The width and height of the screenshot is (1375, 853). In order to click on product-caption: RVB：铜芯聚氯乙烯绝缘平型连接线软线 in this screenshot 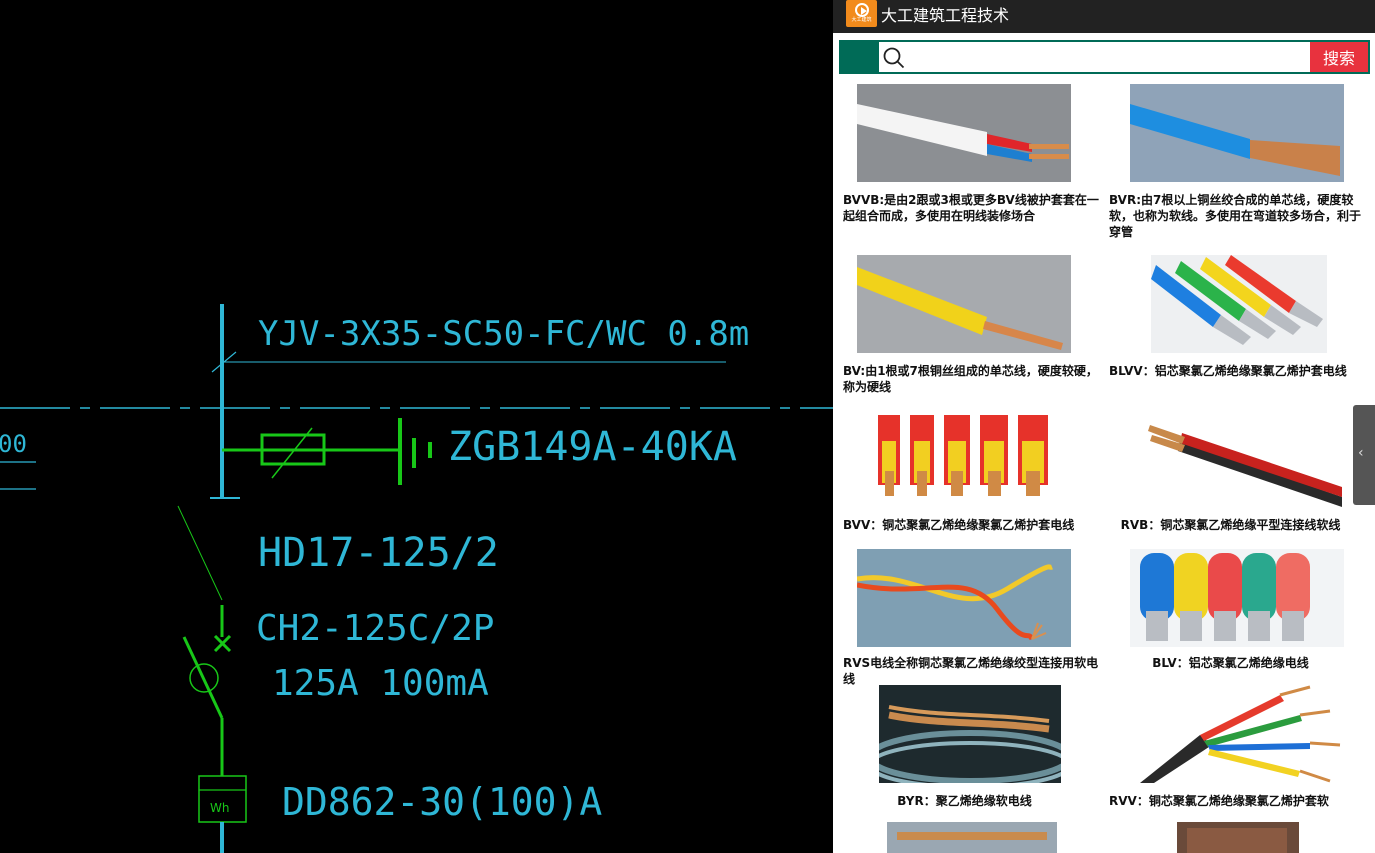, I will do `click(1230, 525)`.